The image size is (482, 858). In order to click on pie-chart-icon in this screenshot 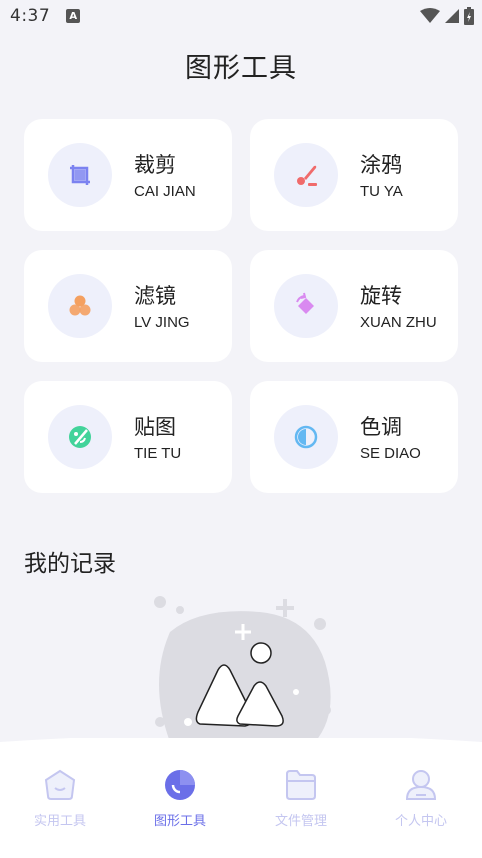, I will do `click(180, 785)`.